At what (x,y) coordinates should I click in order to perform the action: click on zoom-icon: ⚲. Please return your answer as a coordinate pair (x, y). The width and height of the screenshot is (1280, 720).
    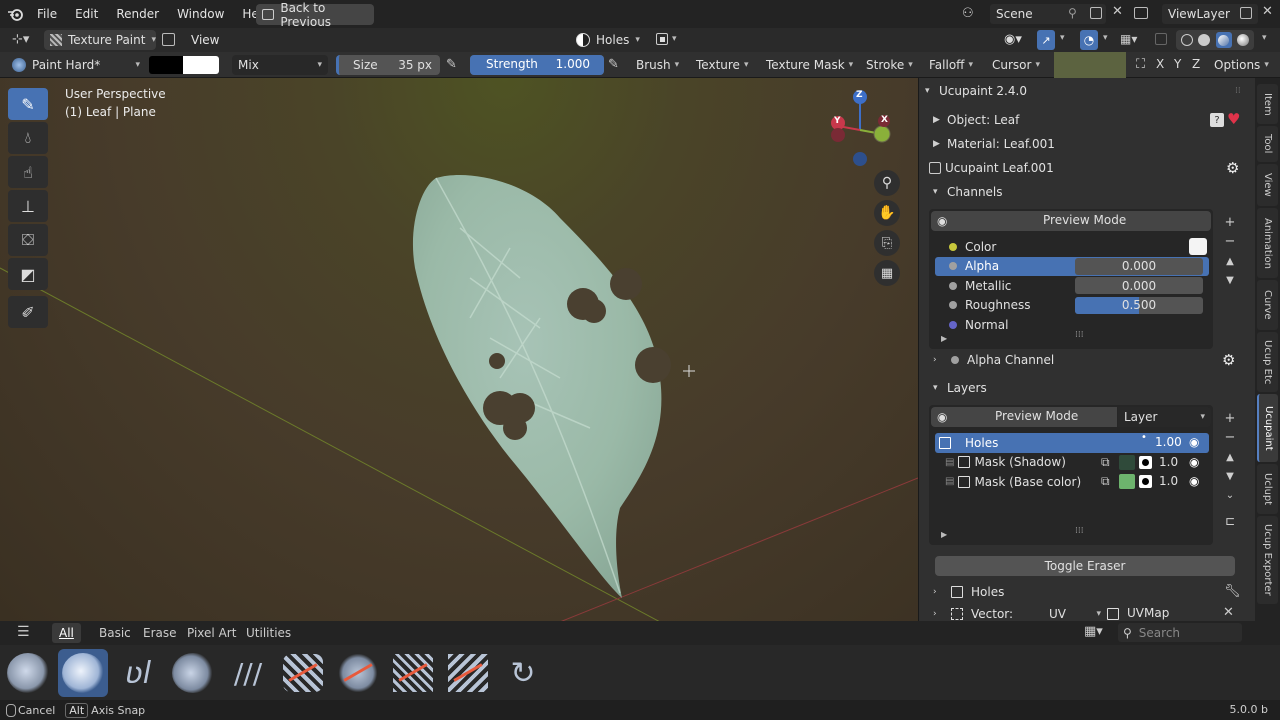
    Looking at the image, I should click on (887, 183).